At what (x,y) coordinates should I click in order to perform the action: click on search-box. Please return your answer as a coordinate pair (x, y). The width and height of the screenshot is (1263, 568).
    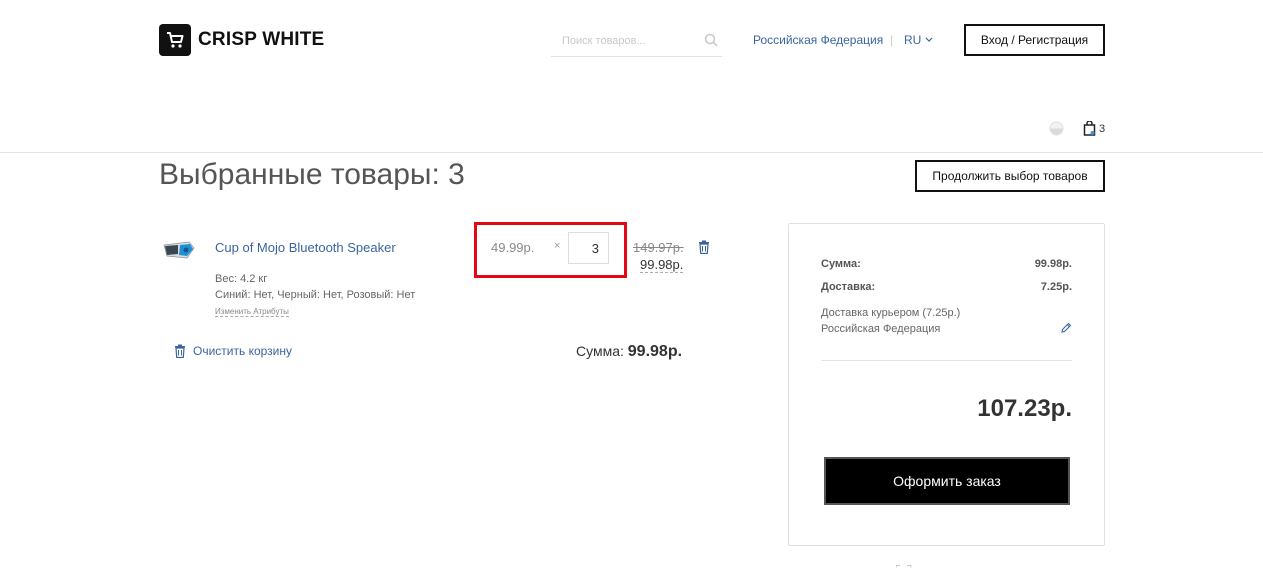
    Looking at the image, I should click on (636, 41).